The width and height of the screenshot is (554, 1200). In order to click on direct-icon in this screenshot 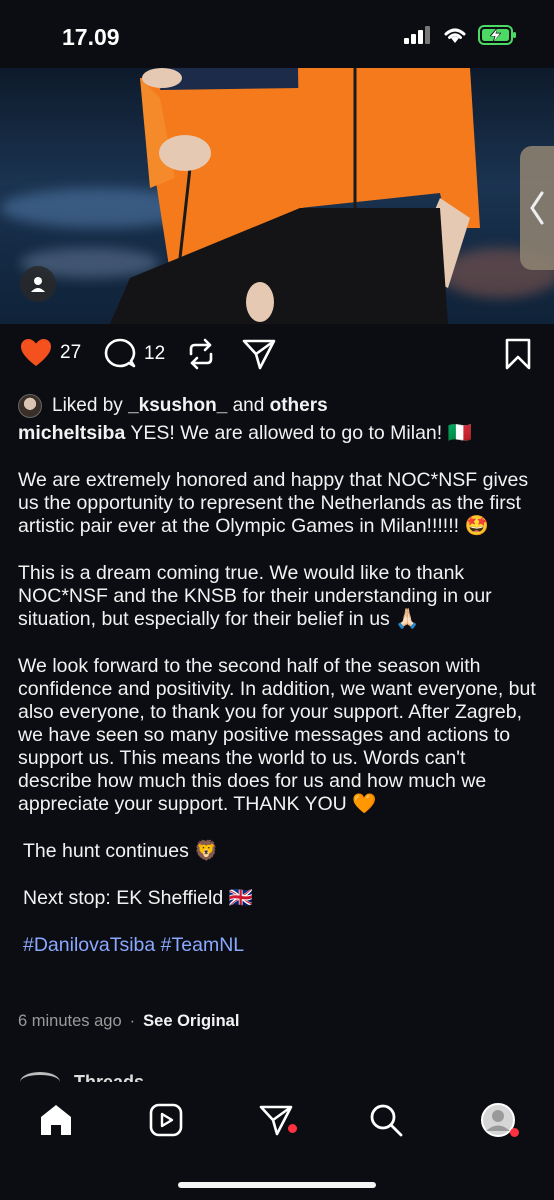, I will do `click(276, 1120)`.